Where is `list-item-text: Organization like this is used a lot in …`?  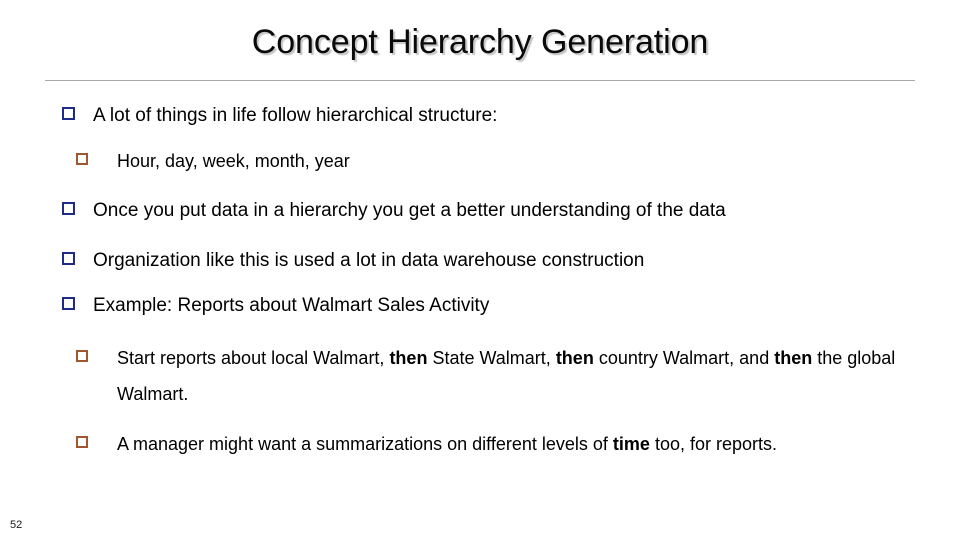
list-item-text: Organization like this is used a lot in … is located at coordinates (369, 260).